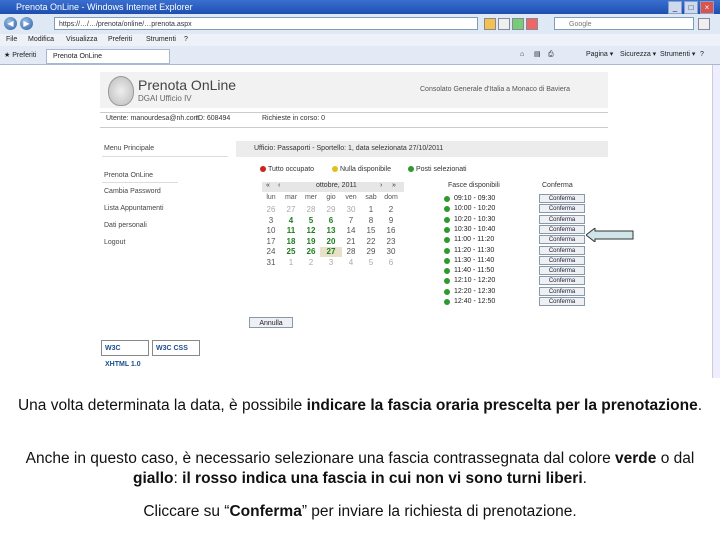  What do you see at coordinates (20, 55) in the screenshot?
I see `favorites-button: ★ Preferiti` at bounding box center [20, 55].